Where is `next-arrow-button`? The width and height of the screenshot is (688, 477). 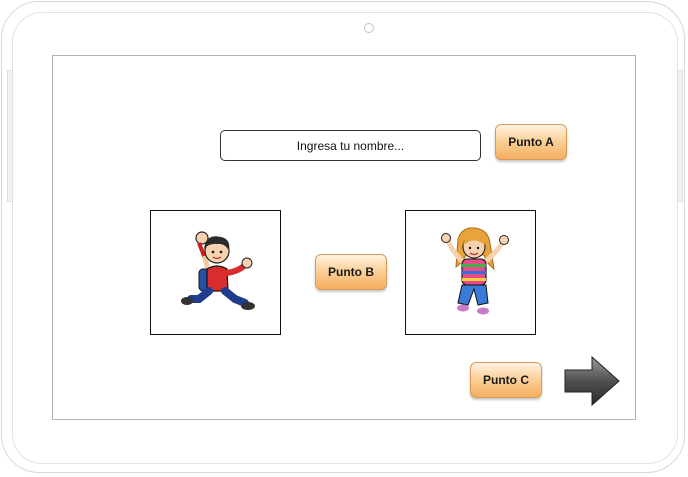 next-arrow-button is located at coordinates (592, 381).